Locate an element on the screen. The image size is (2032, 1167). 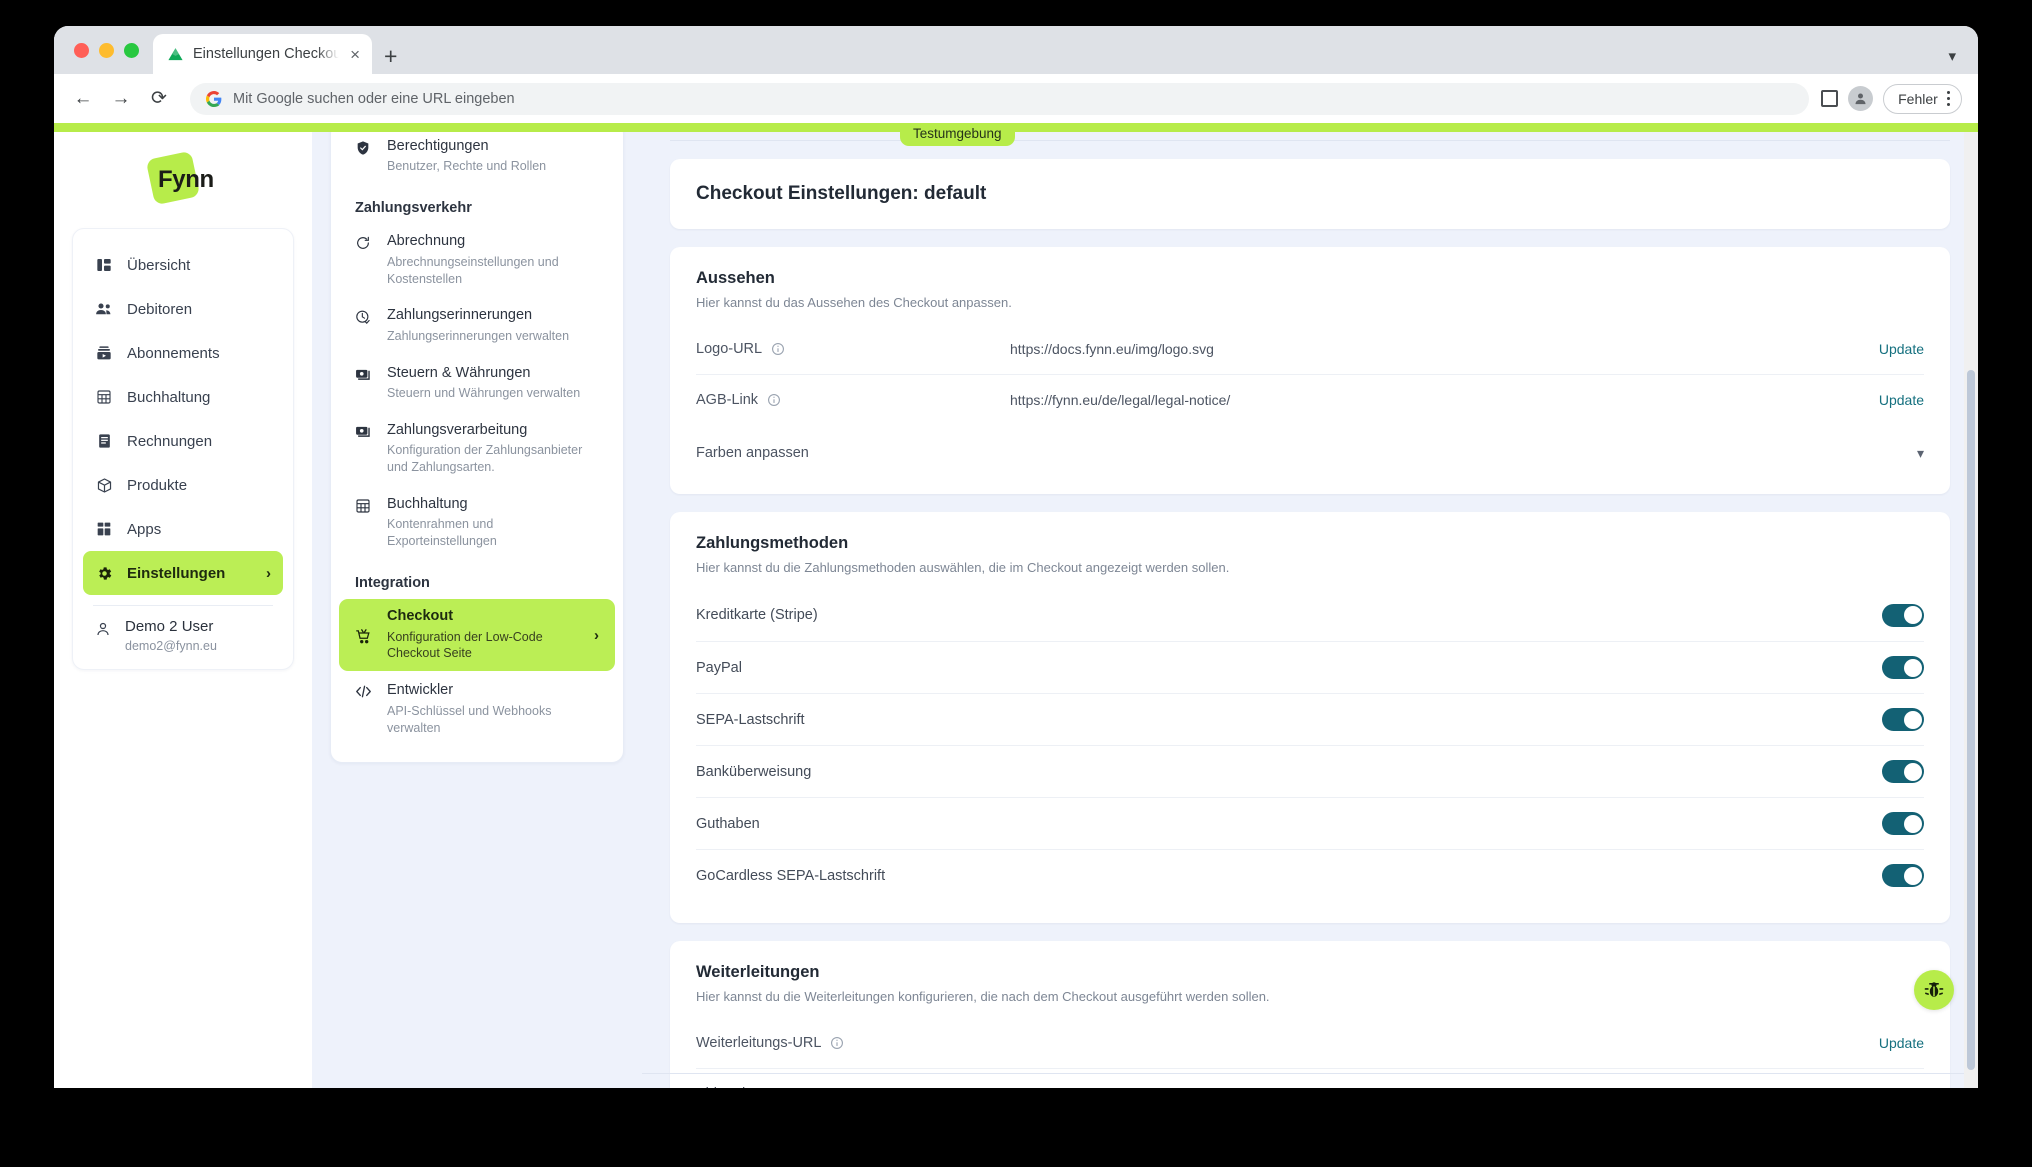
payment-method-row: Kreditkarte (Stripe) is located at coordinates (1310, 615).